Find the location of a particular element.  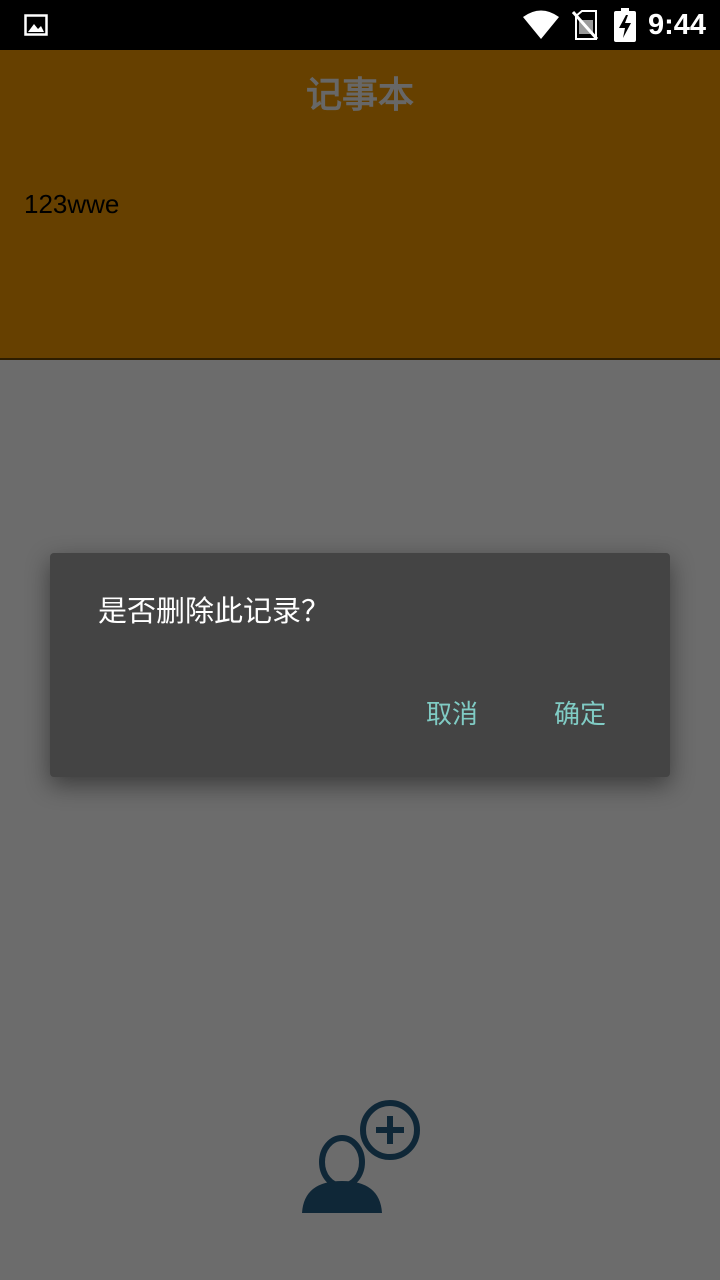

status-bar: 9:44 is located at coordinates (360, 25).